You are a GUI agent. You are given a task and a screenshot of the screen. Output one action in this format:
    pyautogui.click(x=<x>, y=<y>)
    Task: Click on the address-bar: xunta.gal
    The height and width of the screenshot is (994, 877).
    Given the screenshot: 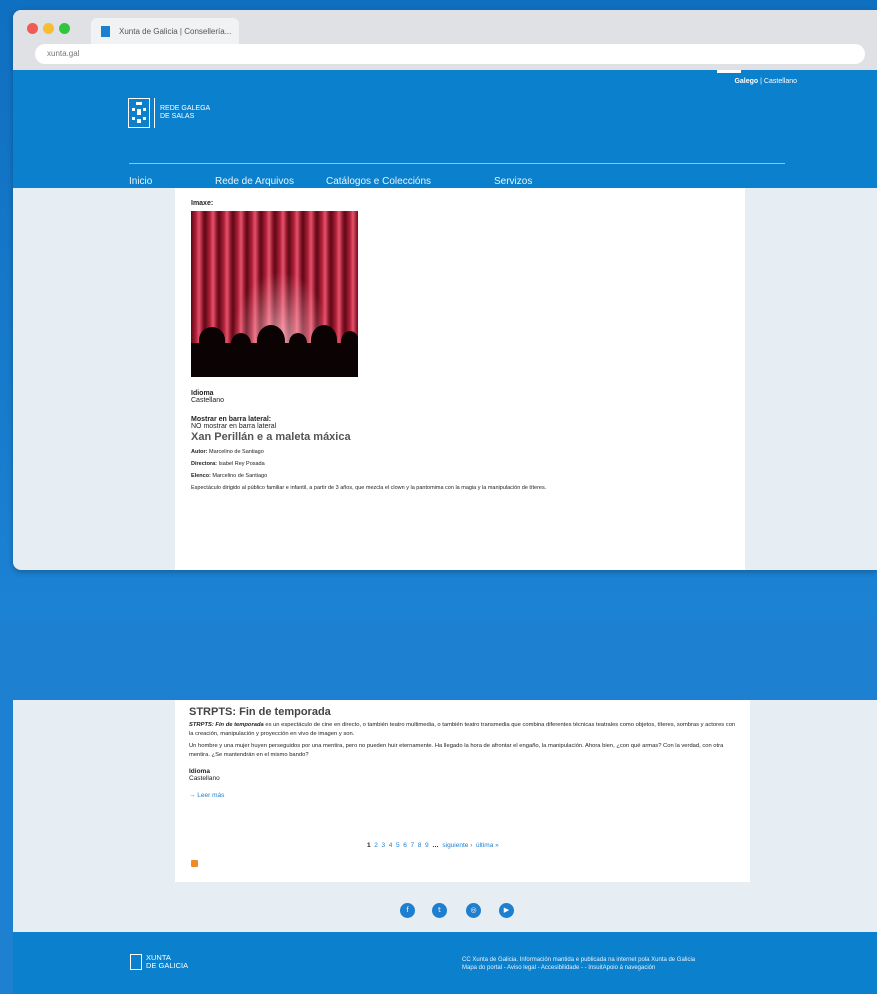 What is the action you would take?
    pyautogui.click(x=450, y=54)
    